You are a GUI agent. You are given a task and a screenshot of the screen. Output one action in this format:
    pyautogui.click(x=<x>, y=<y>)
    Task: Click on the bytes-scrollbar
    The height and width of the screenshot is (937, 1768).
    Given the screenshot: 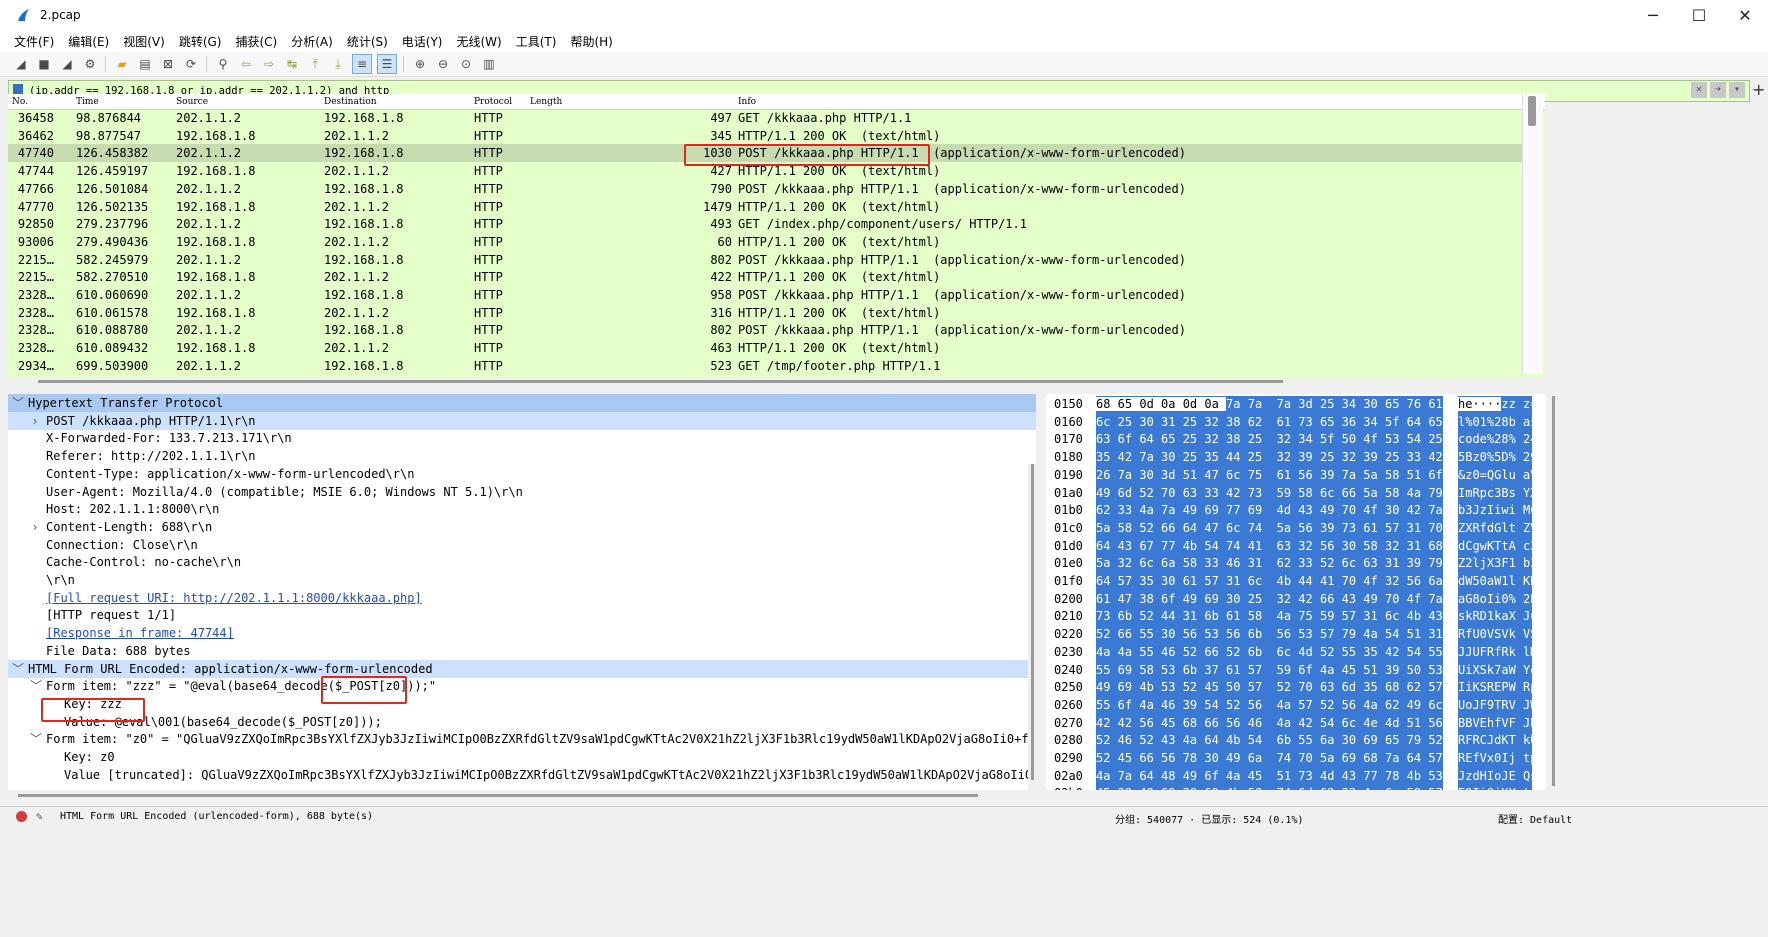 What is the action you would take?
    pyautogui.click(x=1554, y=592)
    